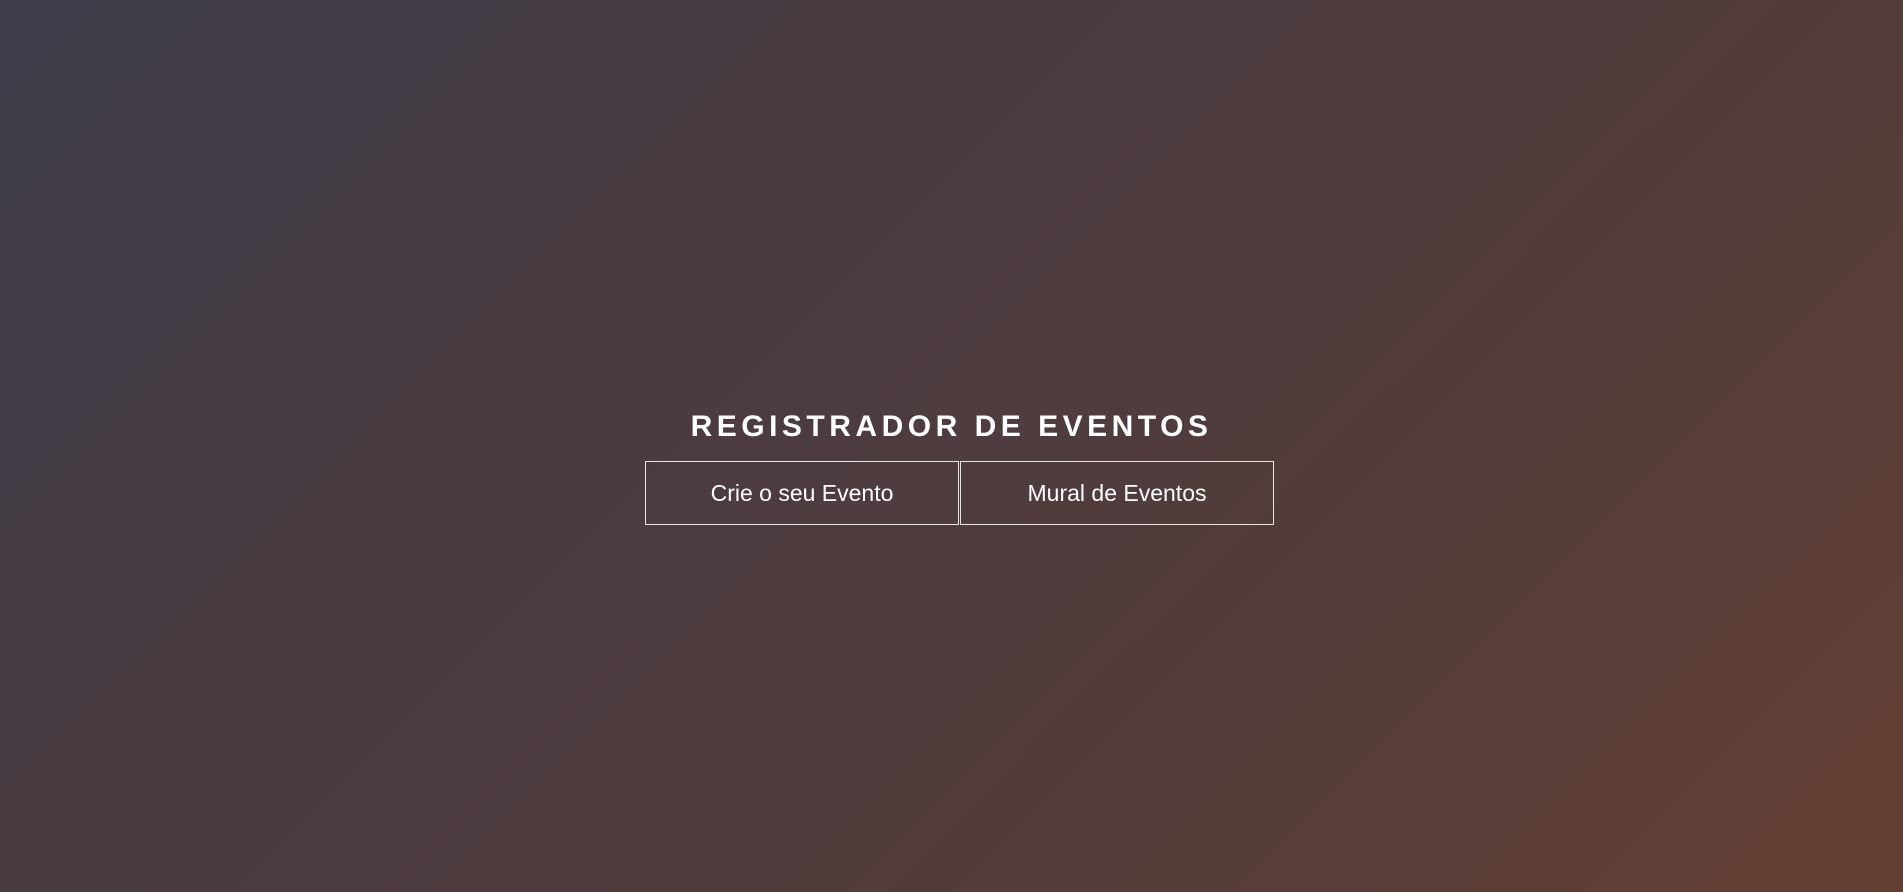  I want to click on page-title: REGISTRADOR DE EVENTOS, so click(951, 426).